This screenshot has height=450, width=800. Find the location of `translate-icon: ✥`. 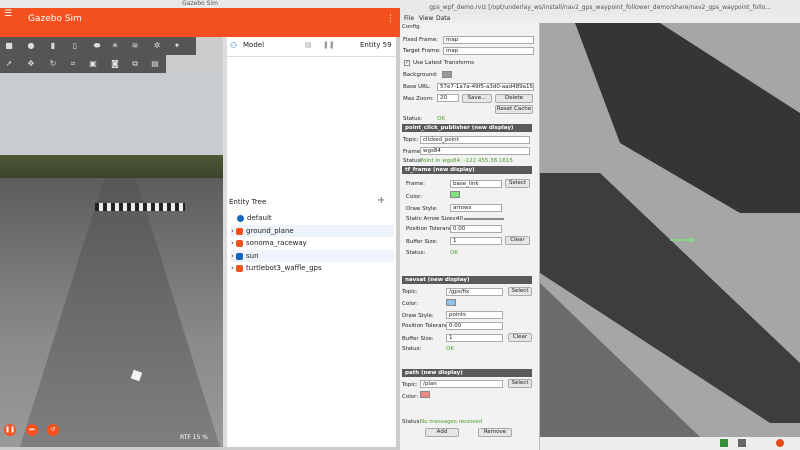

translate-icon: ✥ is located at coordinates (31, 64).